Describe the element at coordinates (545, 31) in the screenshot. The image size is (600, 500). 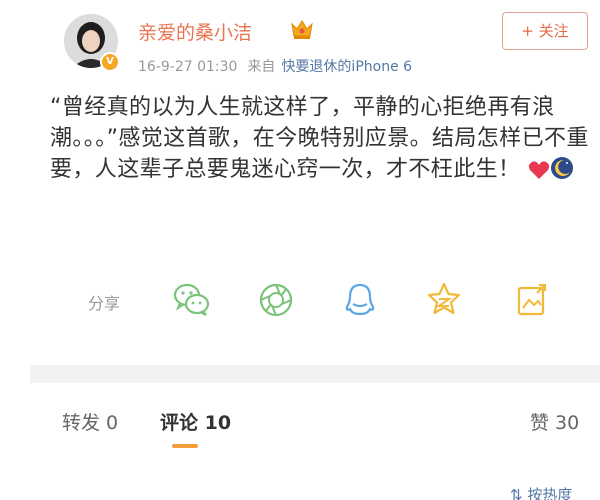
I see `follow-button: + 关注` at that location.